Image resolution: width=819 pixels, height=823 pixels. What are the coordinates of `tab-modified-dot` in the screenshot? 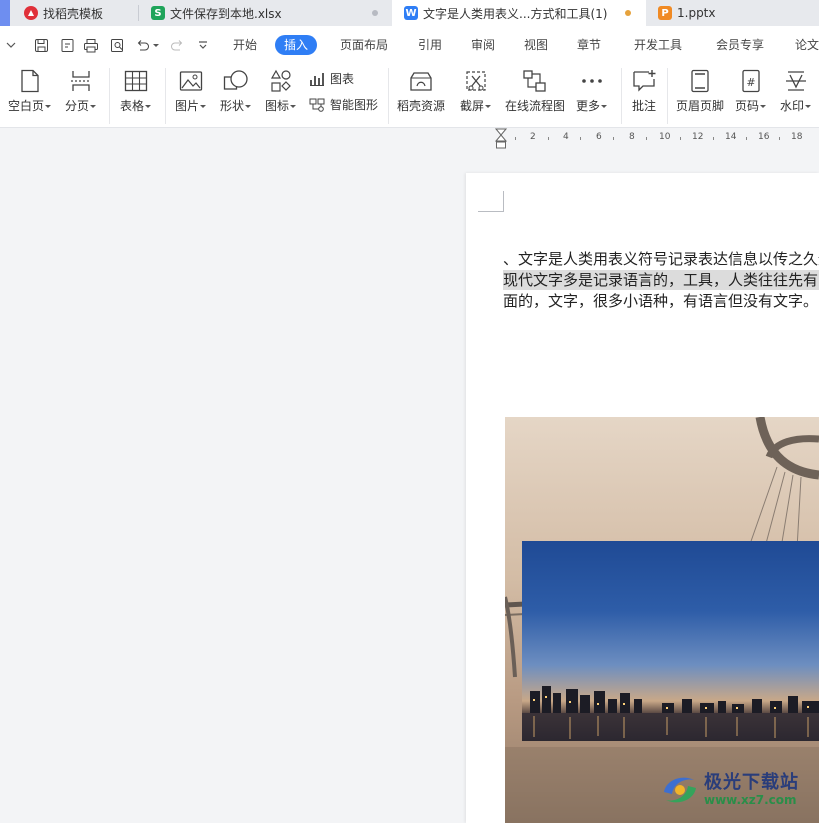 It's located at (628, 13).